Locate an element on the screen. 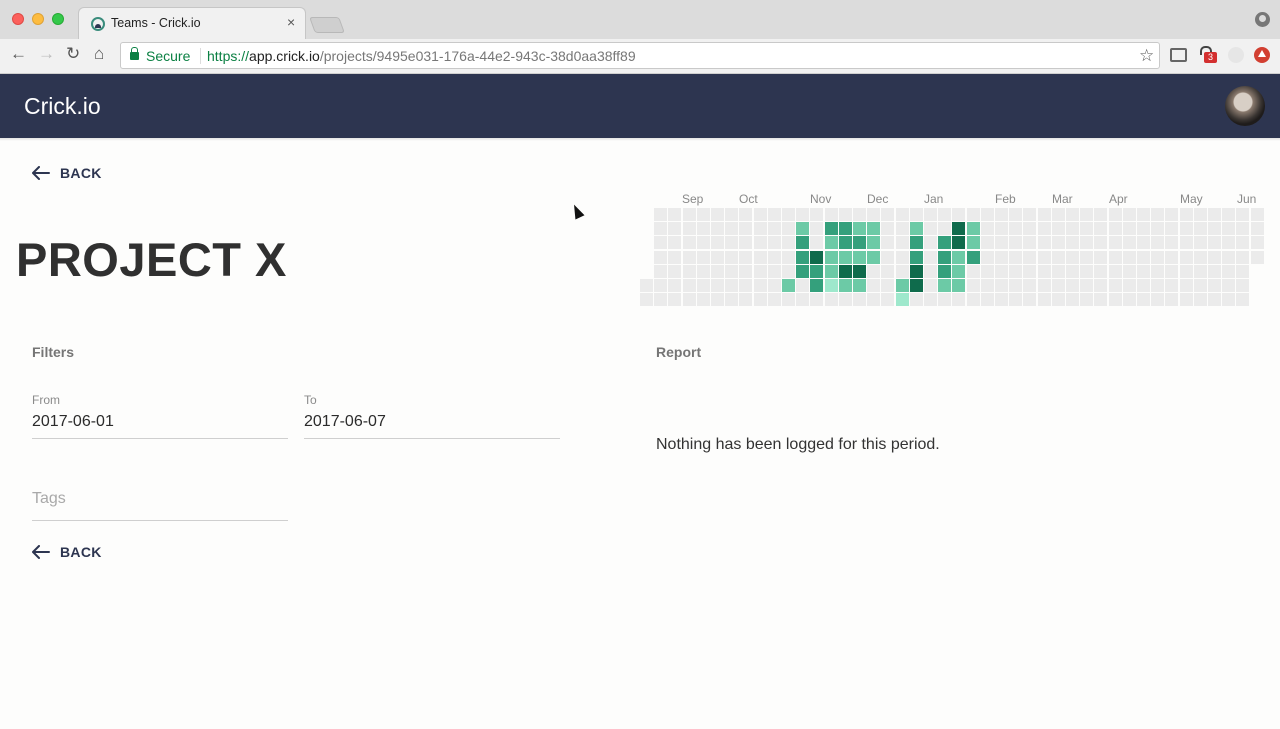 The image size is (1280, 729). extension-badge-icon: 3 is located at coordinates (1209, 55).